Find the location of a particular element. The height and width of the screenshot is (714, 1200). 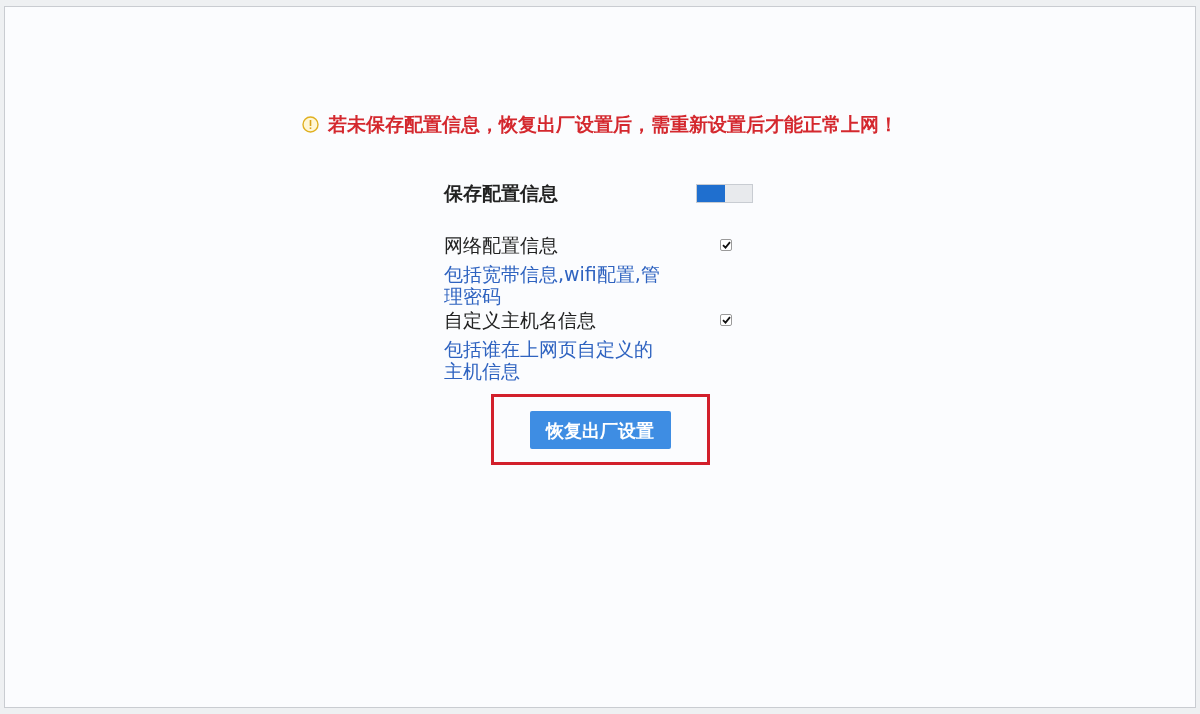

reset-button: 恢复出厂设置 is located at coordinates (600, 430).